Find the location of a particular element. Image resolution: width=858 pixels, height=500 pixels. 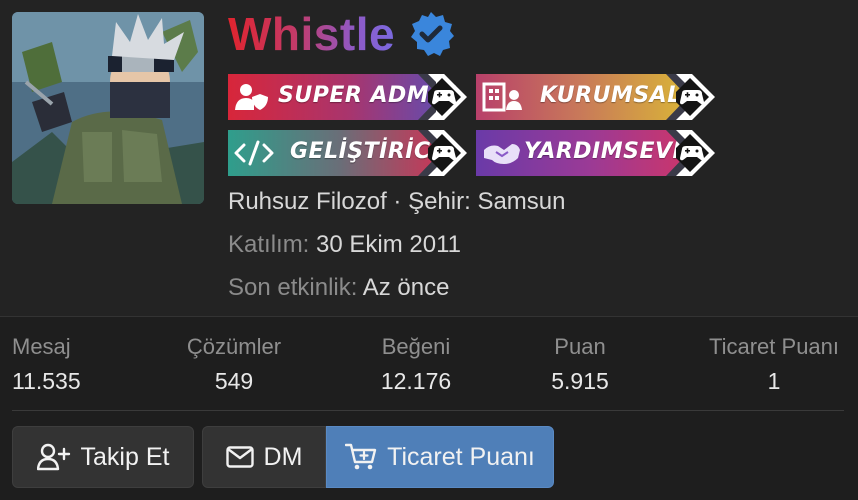

stat-label: Puan is located at coordinates (580, 346).